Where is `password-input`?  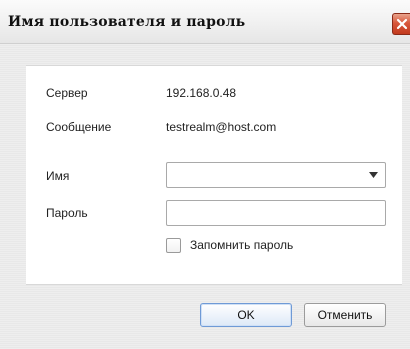
password-input is located at coordinates (276, 213).